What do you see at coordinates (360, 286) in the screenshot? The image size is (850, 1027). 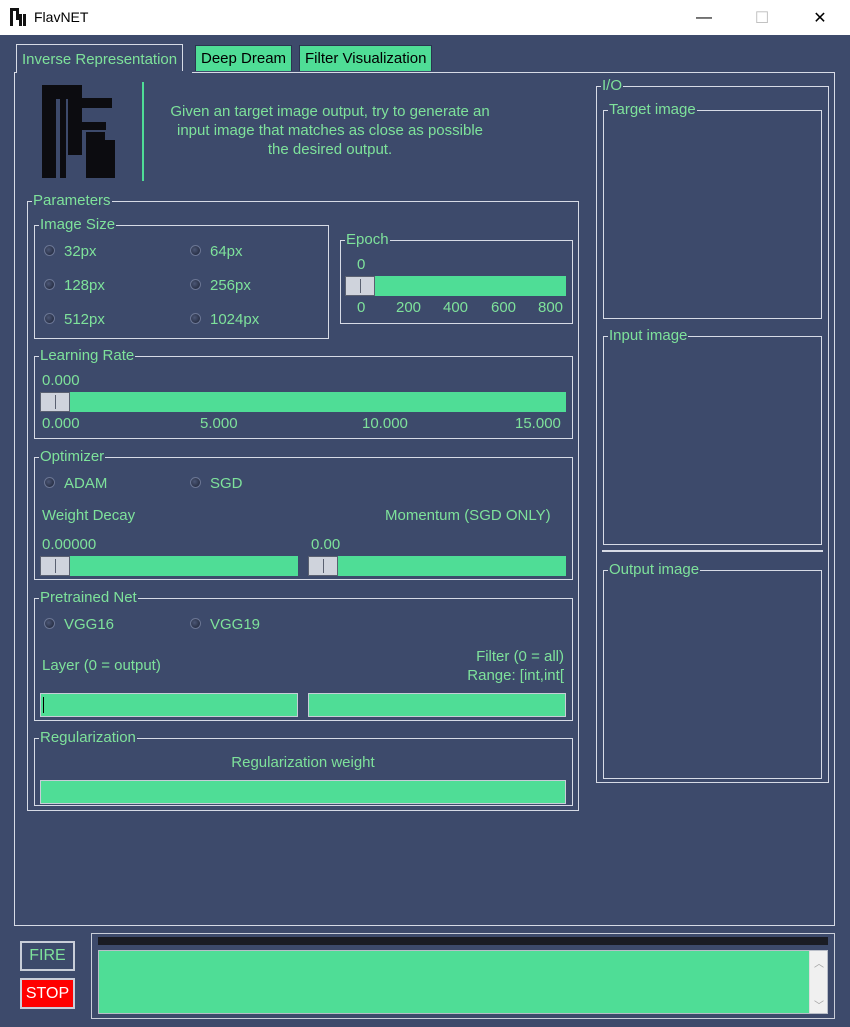 I see `epoch-slider-handle` at bounding box center [360, 286].